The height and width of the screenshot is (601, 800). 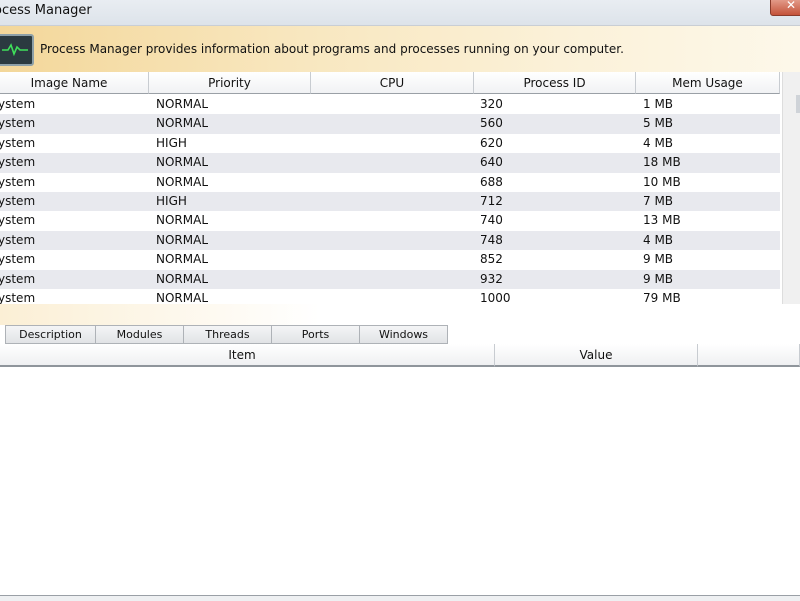 What do you see at coordinates (69, 83) in the screenshot?
I see `header-label: Image Name` at bounding box center [69, 83].